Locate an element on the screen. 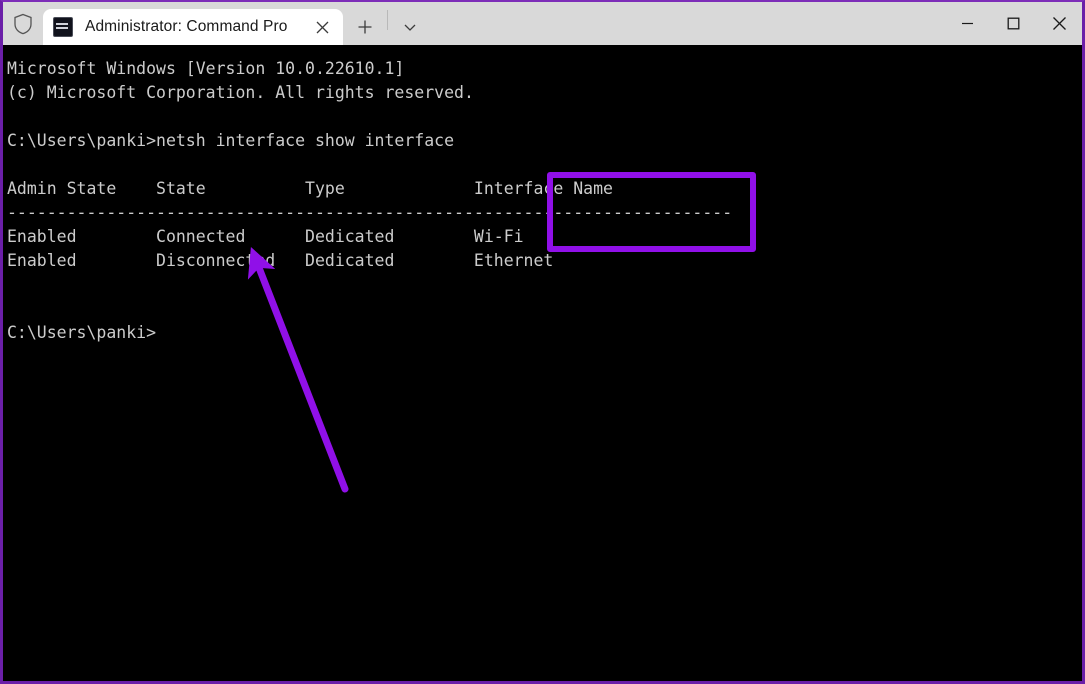 This screenshot has width=1085, height=684. table-row: Enabled Disconnected Dedicated Ethernet is located at coordinates (280, 260).